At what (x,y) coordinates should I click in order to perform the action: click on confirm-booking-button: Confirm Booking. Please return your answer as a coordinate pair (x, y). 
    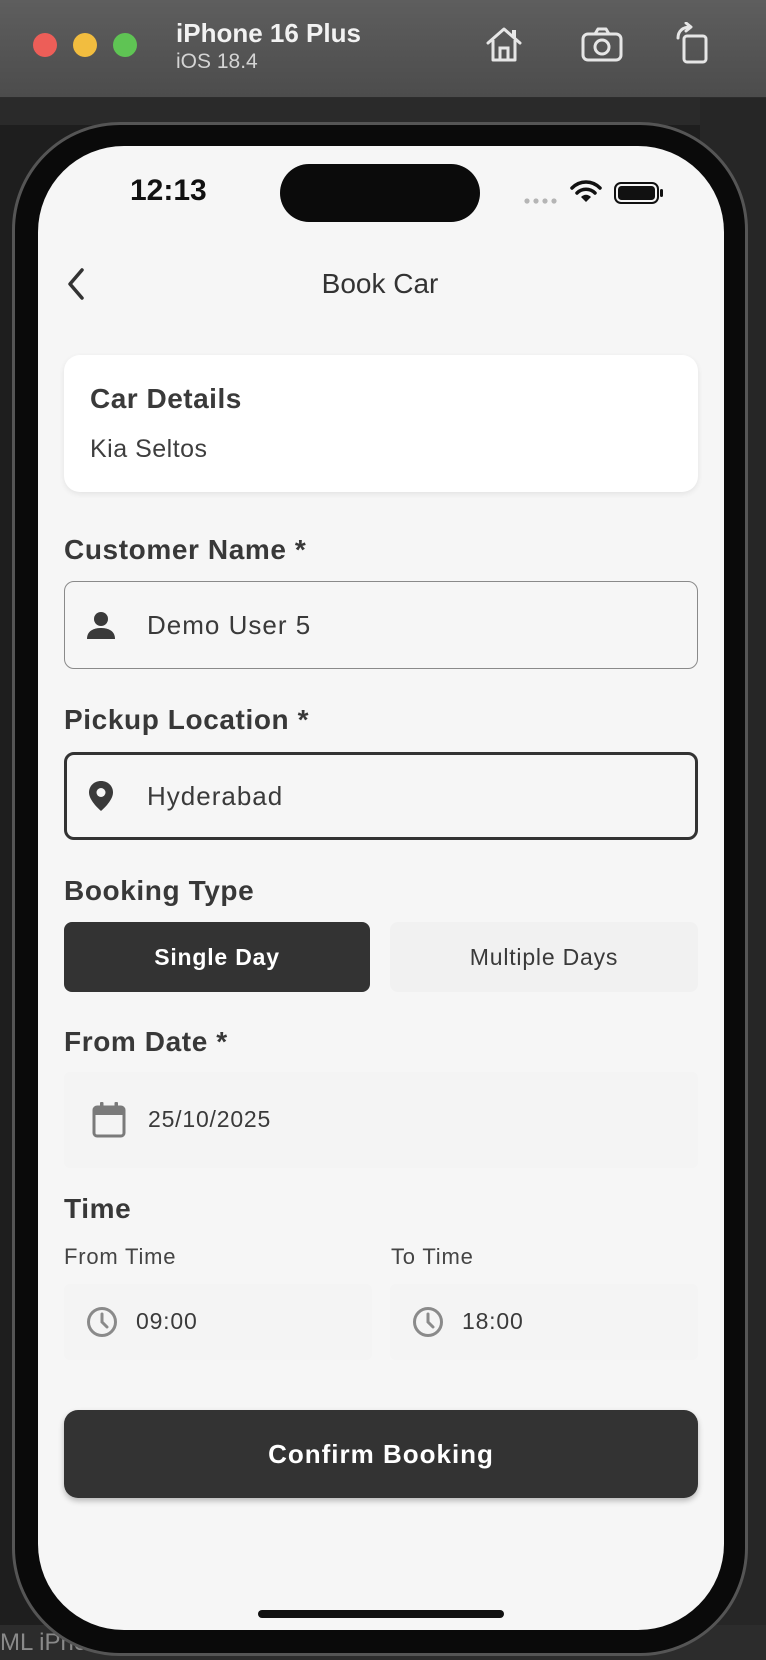
    Looking at the image, I should click on (381, 1454).